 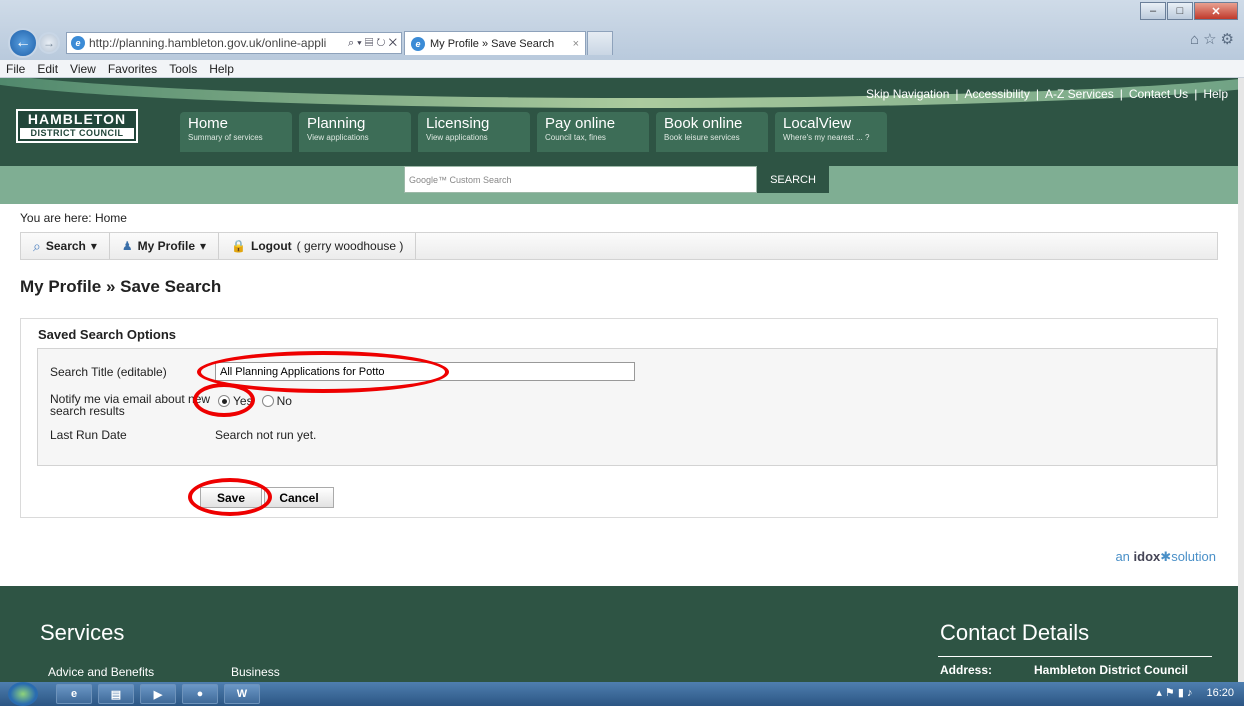 What do you see at coordinates (132, 69) in the screenshot?
I see `menu-favorites: Favorites` at bounding box center [132, 69].